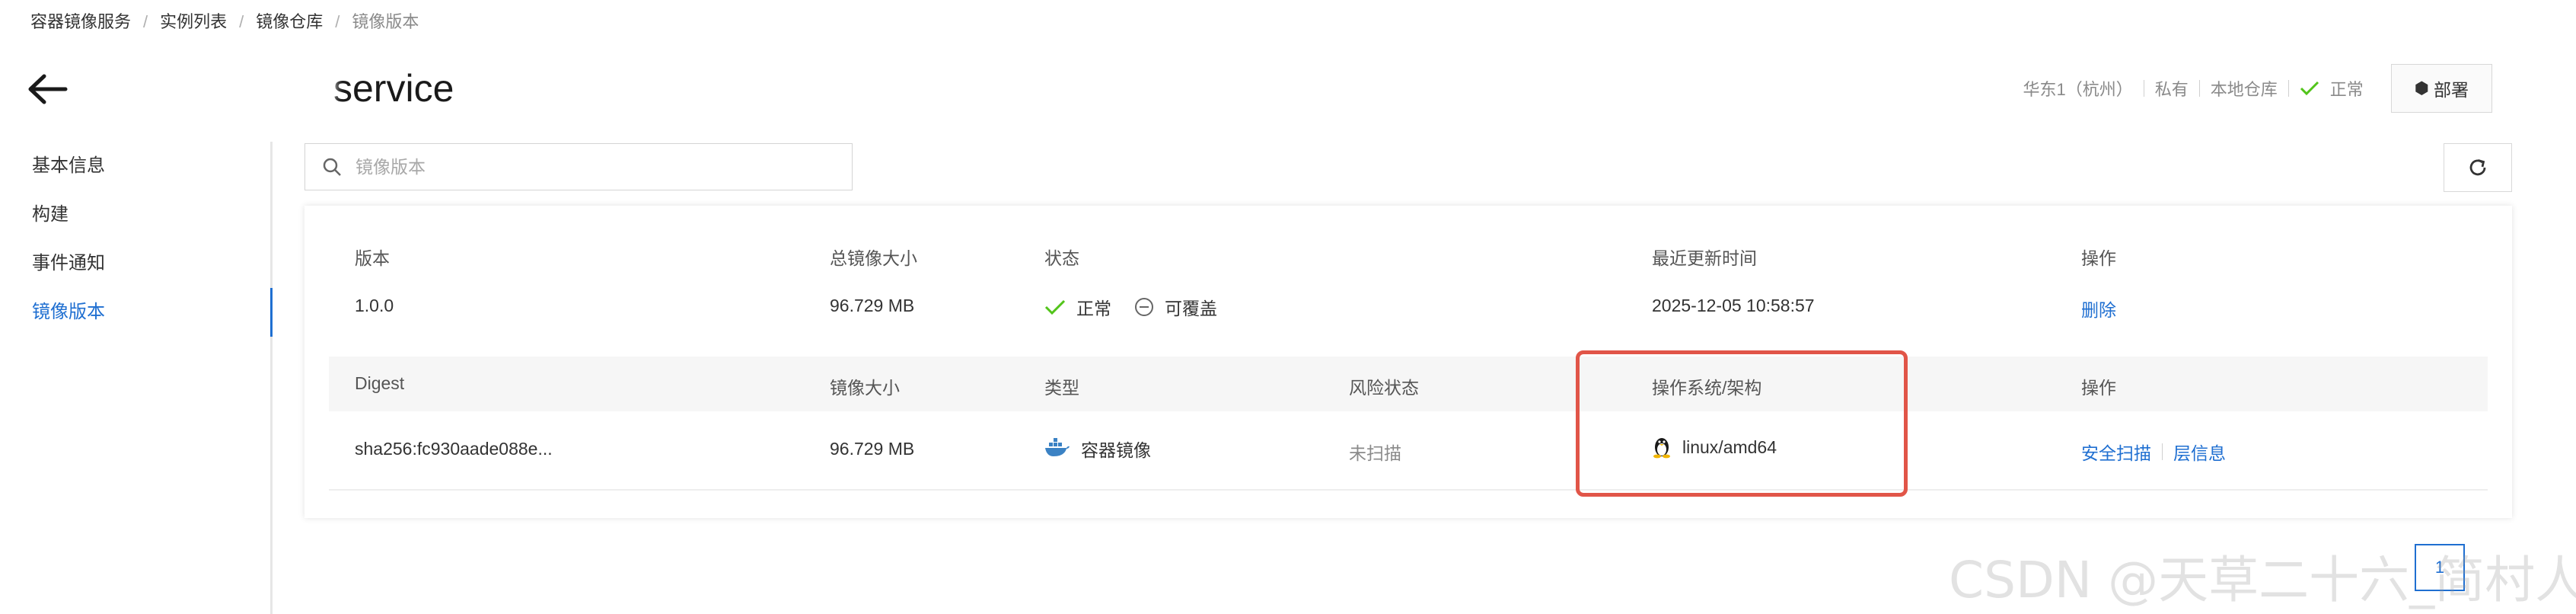 This screenshot has width=2576, height=614. I want to click on total-size-value: 96.729 MB, so click(873, 305).